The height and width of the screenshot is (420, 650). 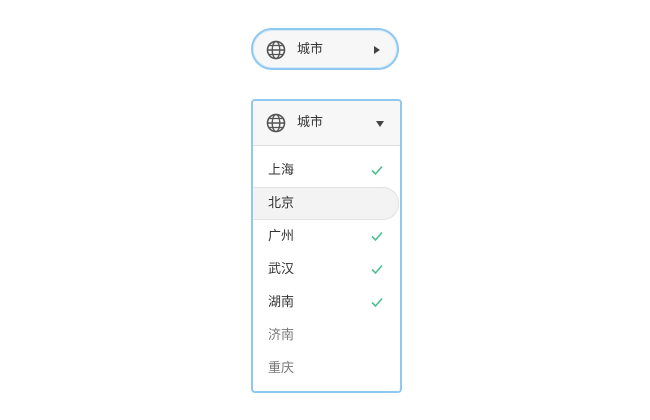 What do you see at coordinates (326, 203) in the screenshot?
I see `option-beijing: 北京` at bounding box center [326, 203].